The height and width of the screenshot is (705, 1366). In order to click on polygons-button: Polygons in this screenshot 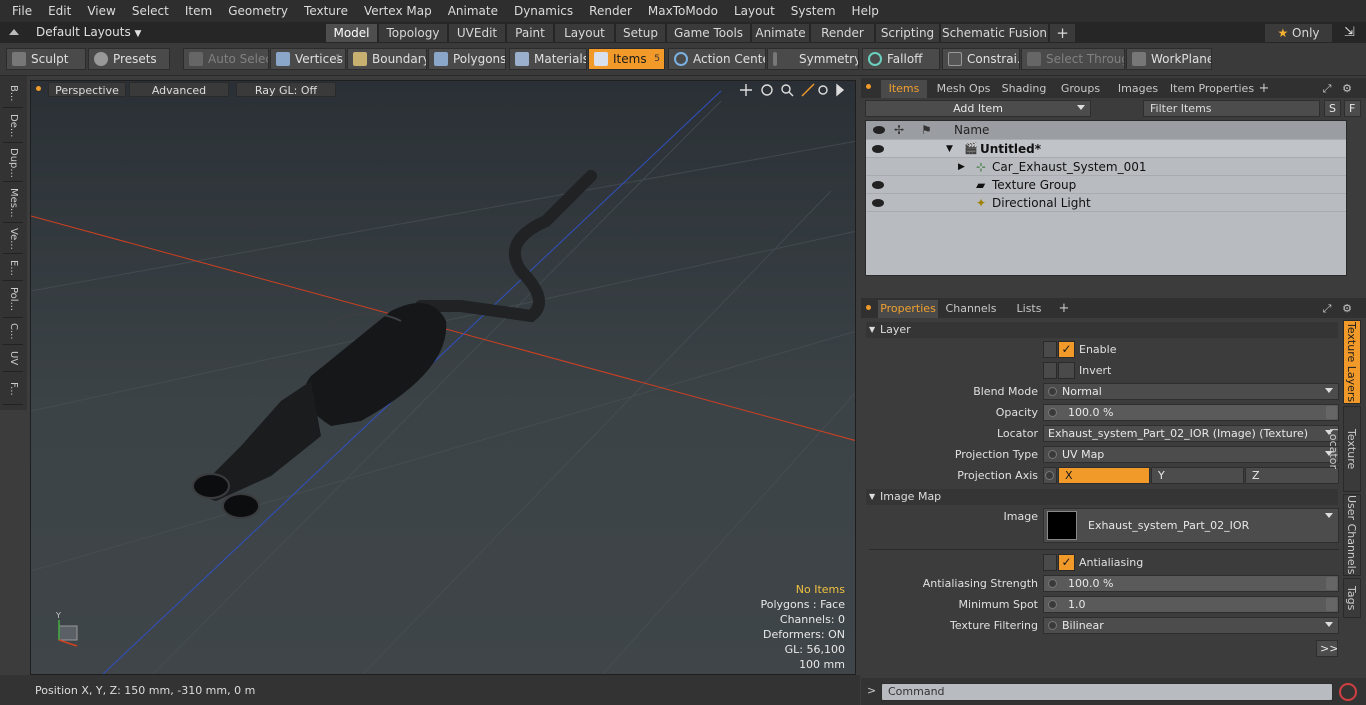, I will do `click(467, 59)`.